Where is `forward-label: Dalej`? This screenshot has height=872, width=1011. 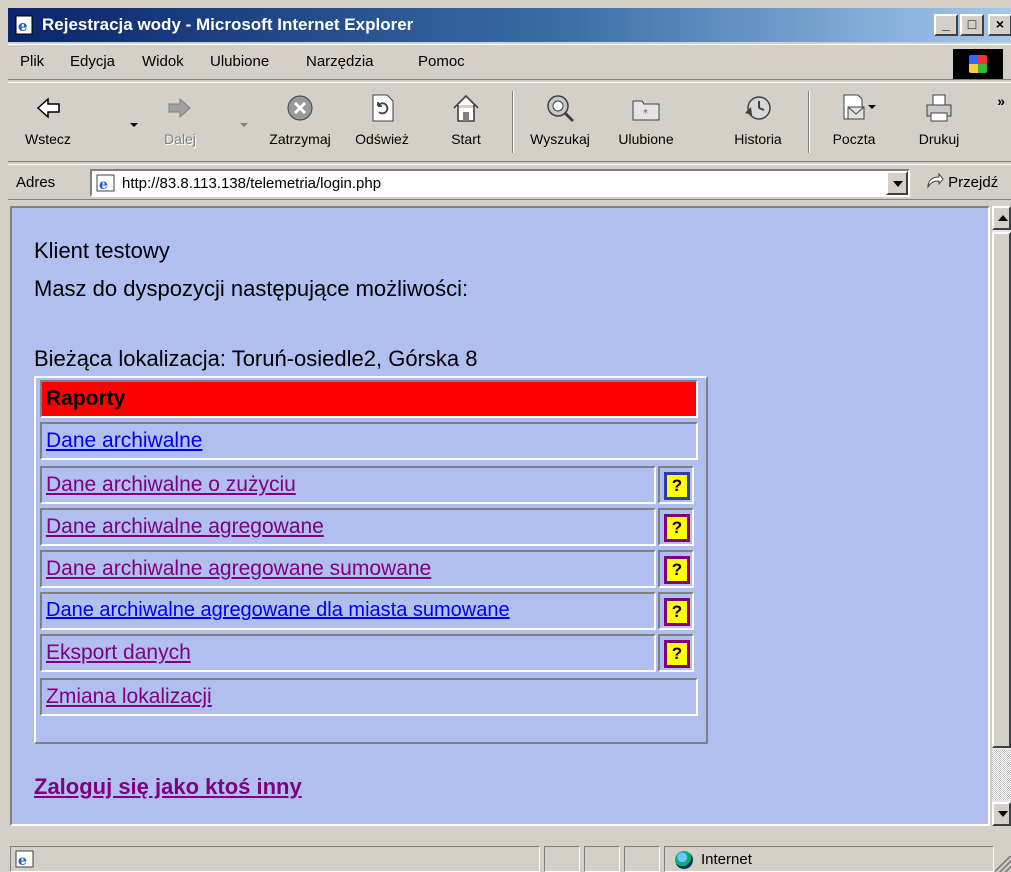 forward-label: Dalej is located at coordinates (180, 139).